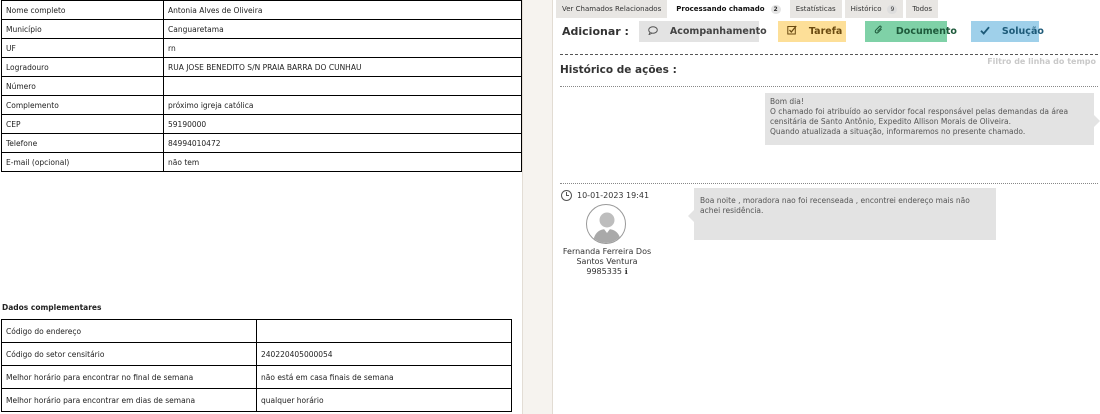 The height and width of the screenshot is (414, 1100). Describe the element at coordinates (342, 162) in the screenshot. I see `field-value: não tem` at that location.